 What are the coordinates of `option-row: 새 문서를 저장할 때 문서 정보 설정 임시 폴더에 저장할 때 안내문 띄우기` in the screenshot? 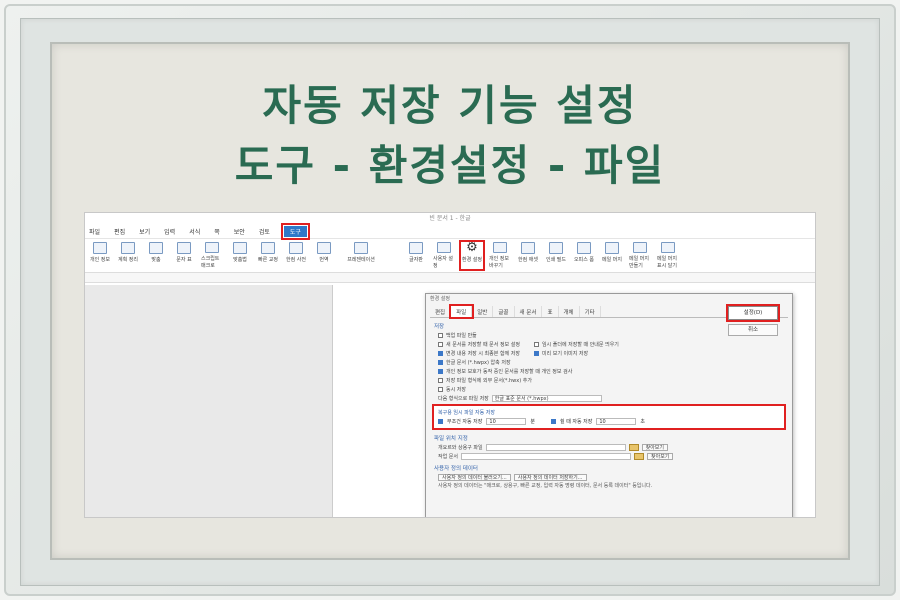 It's located at (609, 344).